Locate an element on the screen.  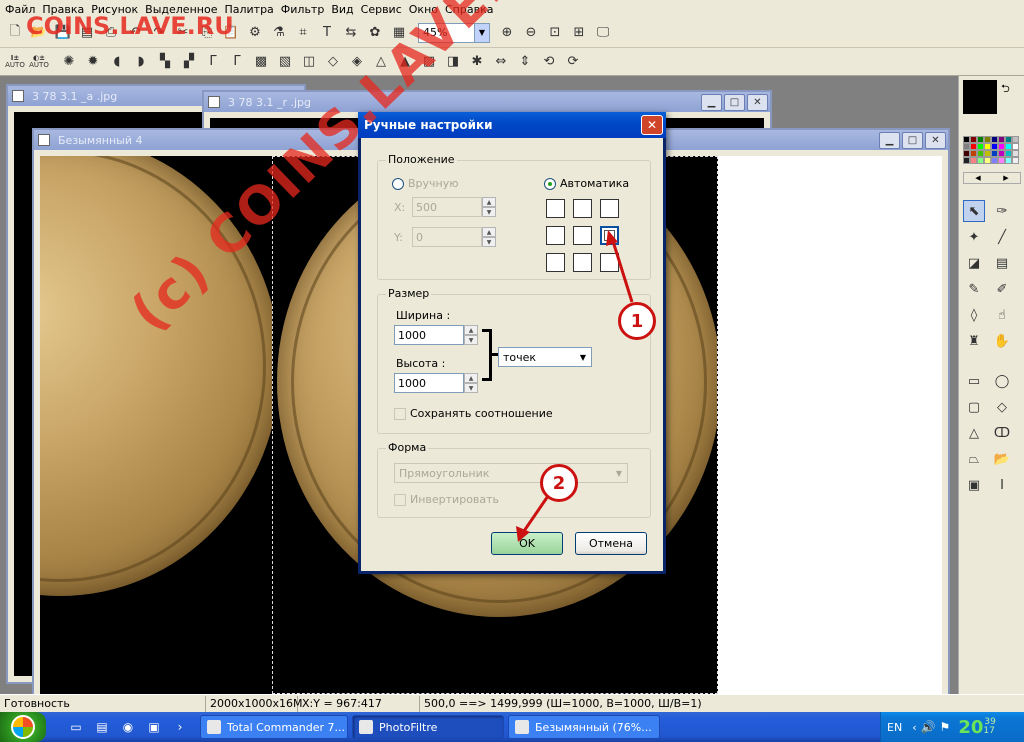
network-icon: ⚑ is located at coordinates (945, 727).